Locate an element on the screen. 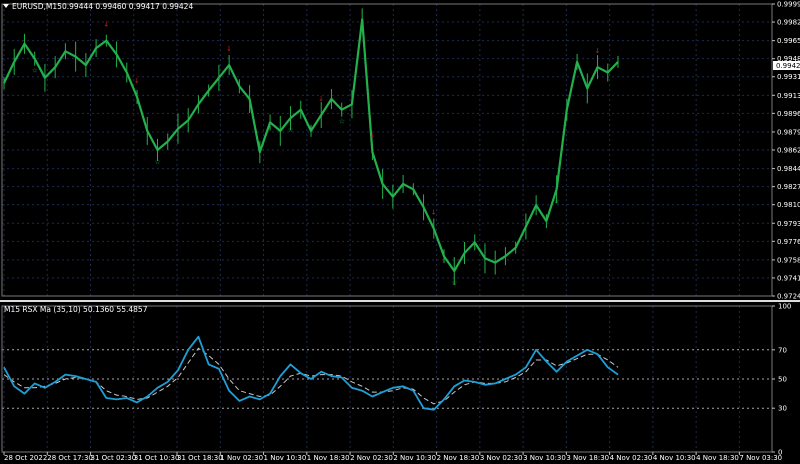  rsx-line is located at coordinates (311, 373).